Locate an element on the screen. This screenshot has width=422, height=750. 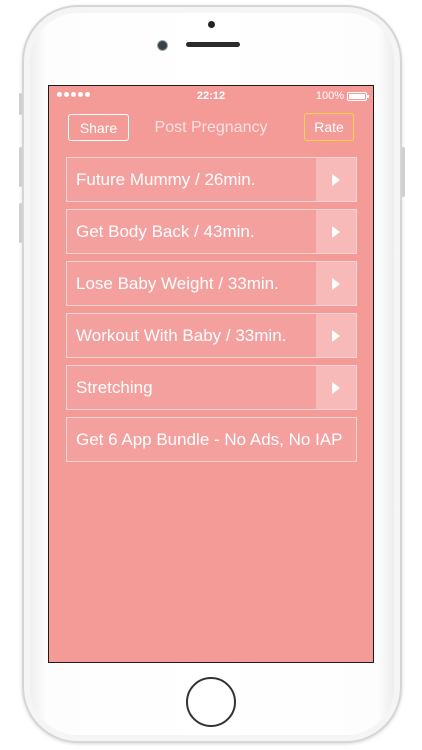
nav-bar: Share Post Pregnancy Rate is located at coordinates (211, 128).